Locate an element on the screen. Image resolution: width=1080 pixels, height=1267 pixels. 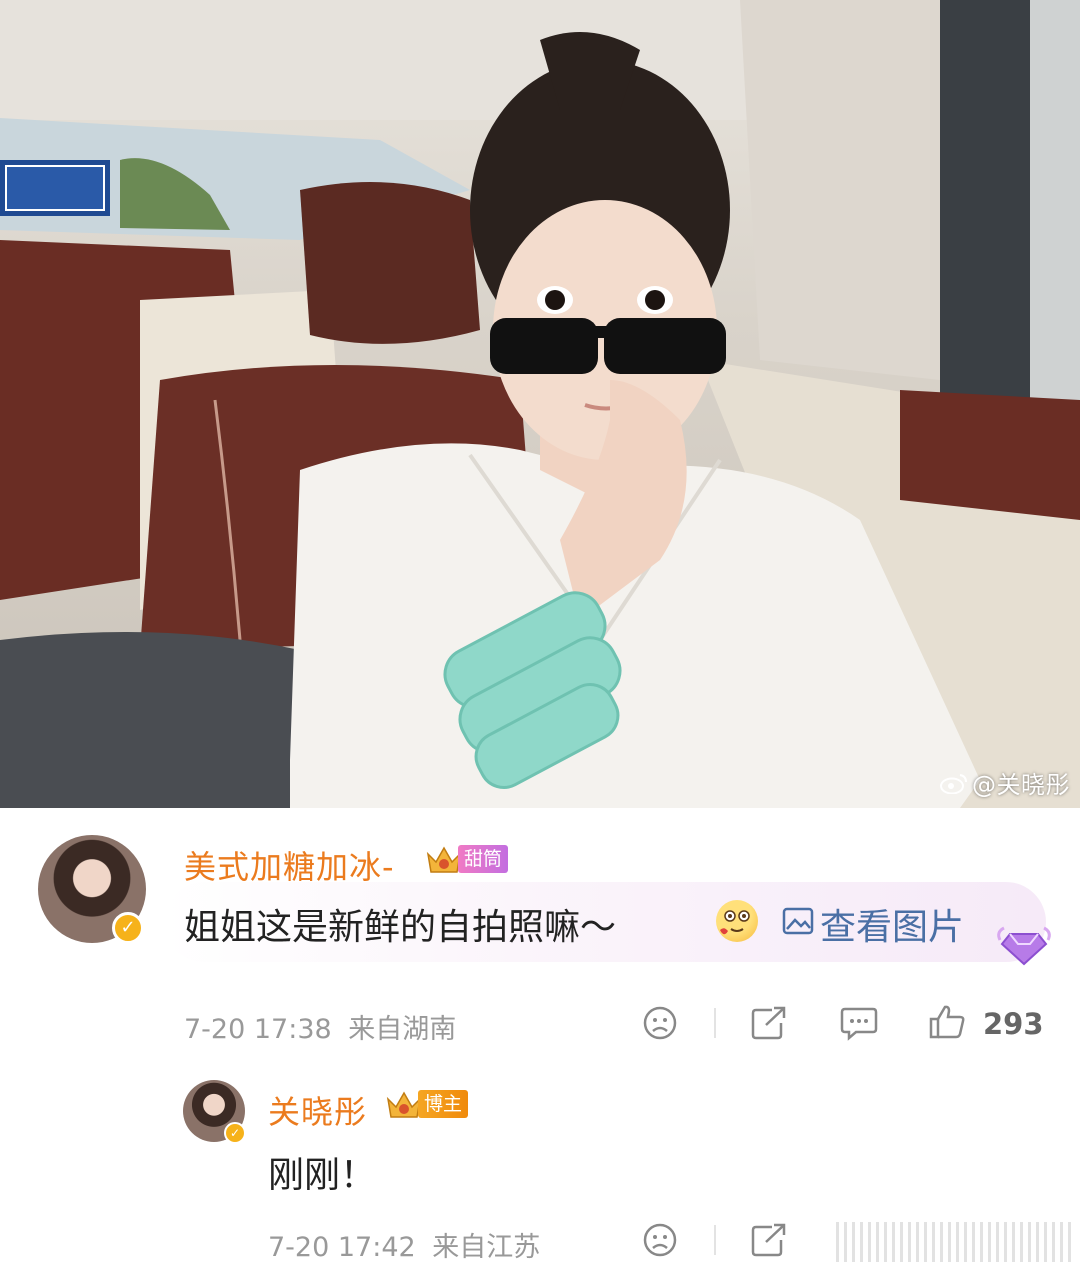
host-badge-label: 博主 is located at coordinates (443, 1104).